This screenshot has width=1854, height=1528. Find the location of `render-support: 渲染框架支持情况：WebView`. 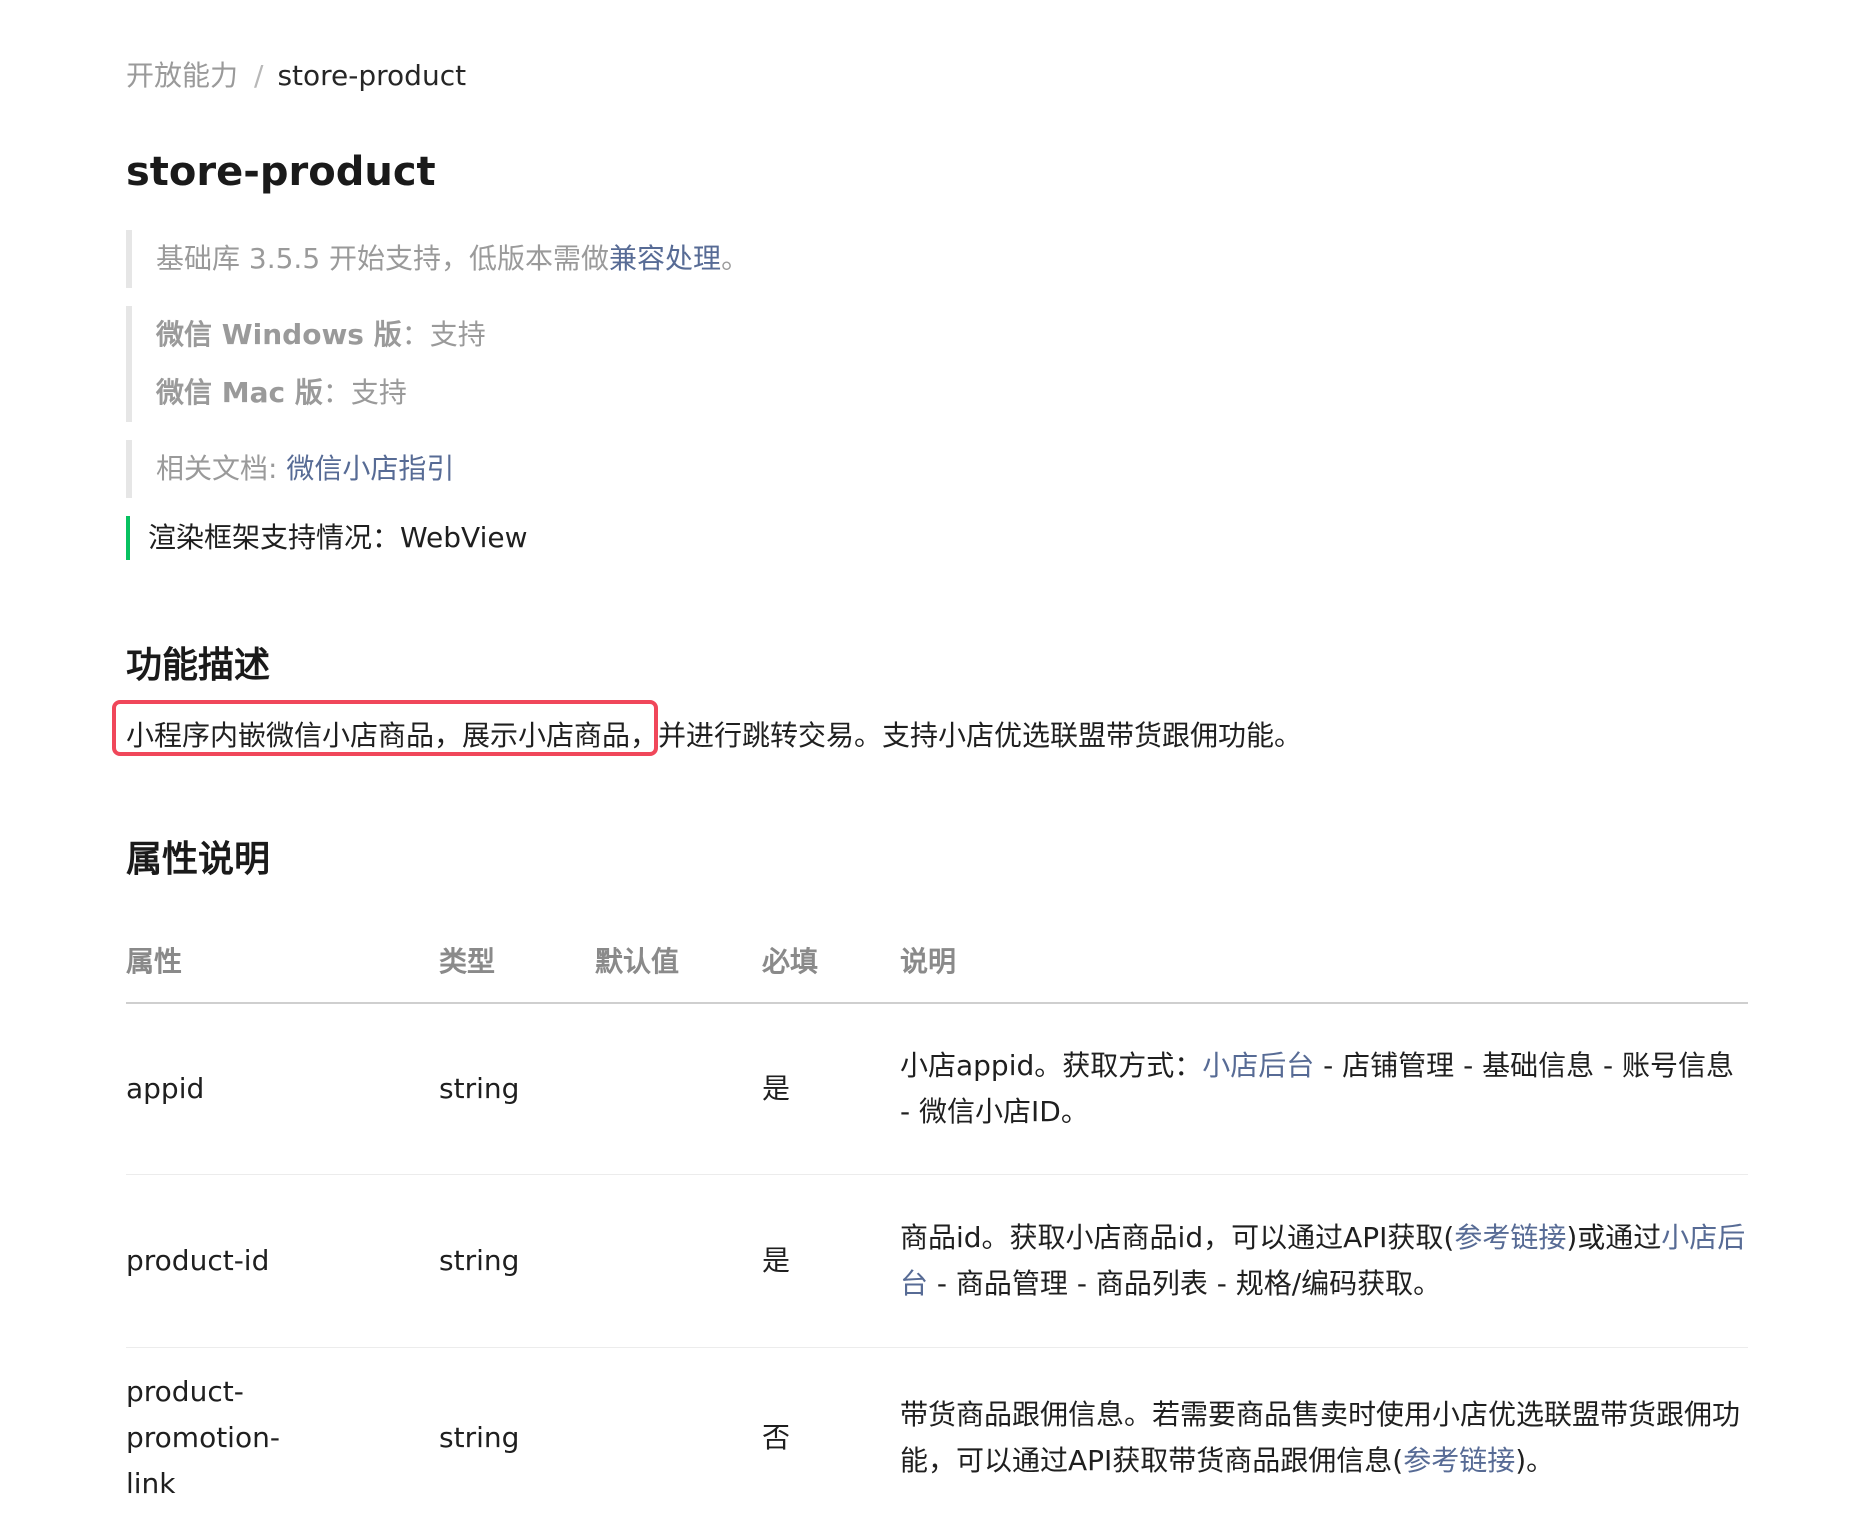

render-support: 渲染框架支持情况：WebView is located at coordinates (327, 538).